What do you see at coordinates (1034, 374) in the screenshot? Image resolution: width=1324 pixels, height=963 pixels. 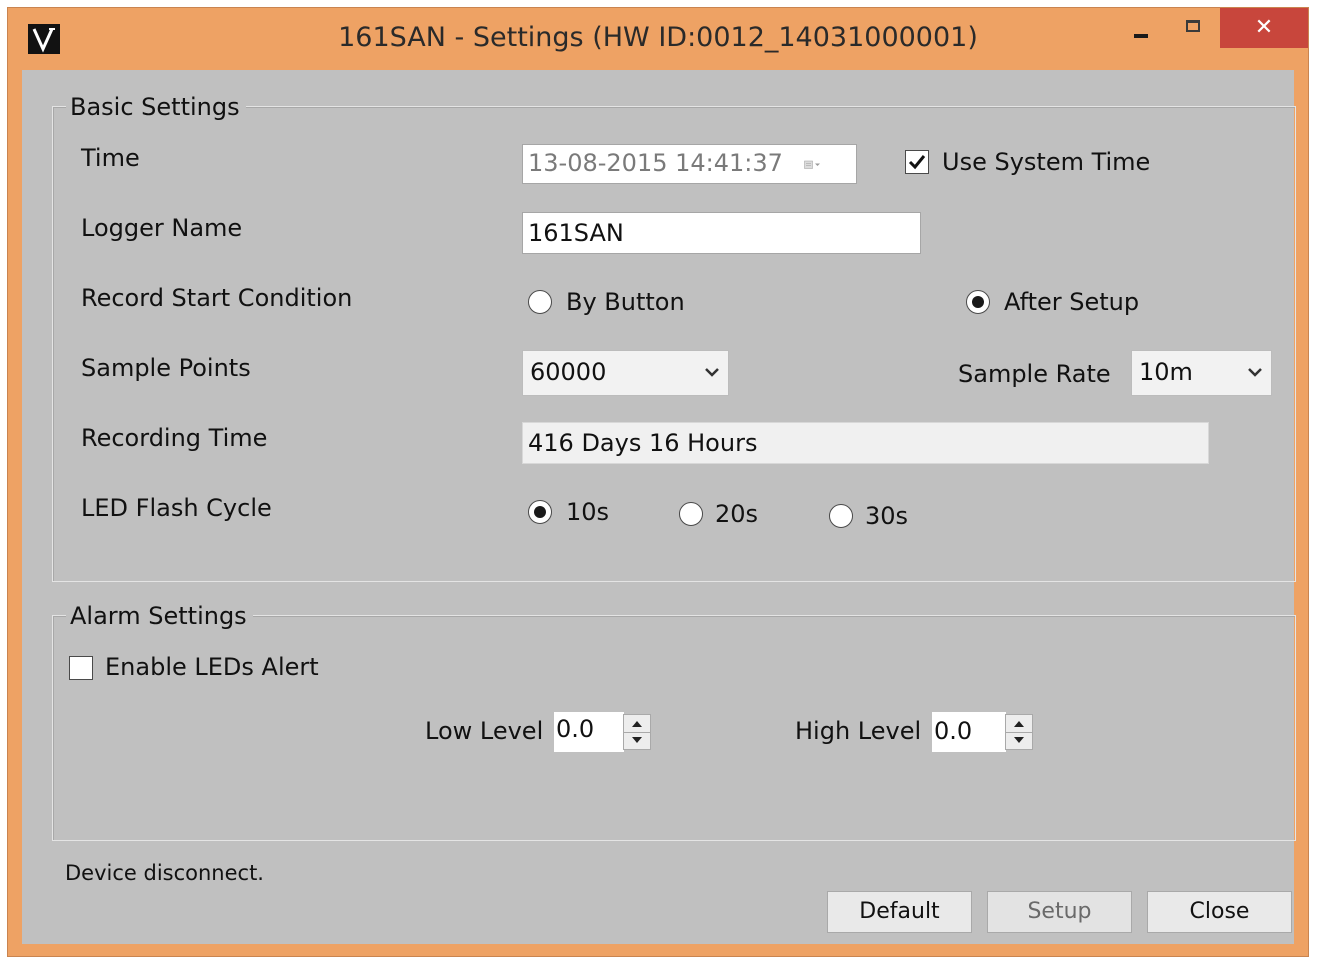 I see `sample-rate-label: Sample Rate` at bounding box center [1034, 374].